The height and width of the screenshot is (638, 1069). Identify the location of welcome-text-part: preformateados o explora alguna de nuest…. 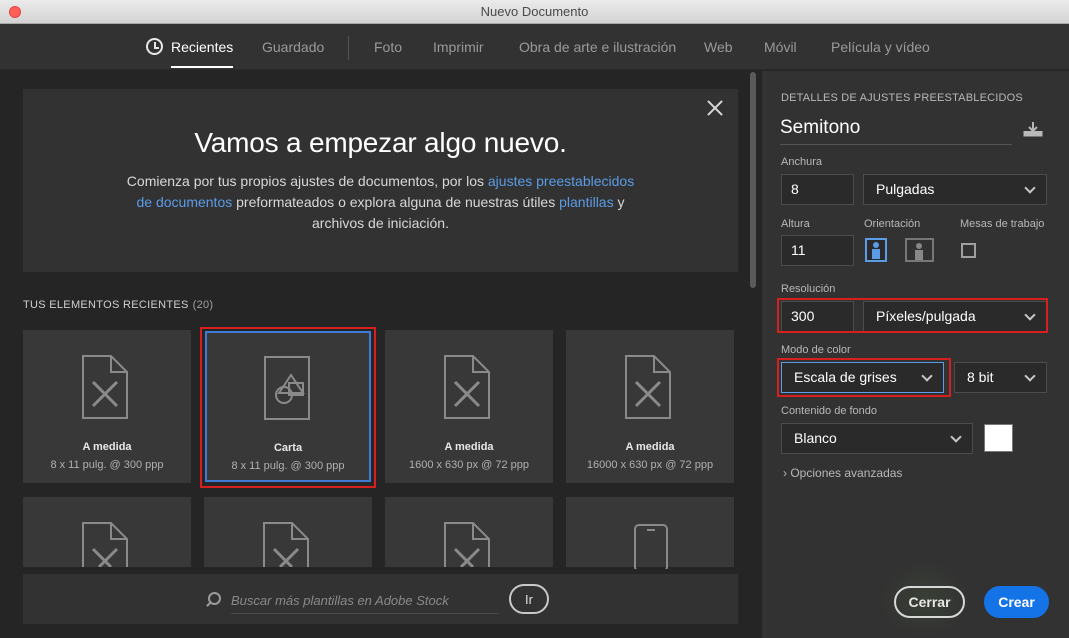
(396, 202).